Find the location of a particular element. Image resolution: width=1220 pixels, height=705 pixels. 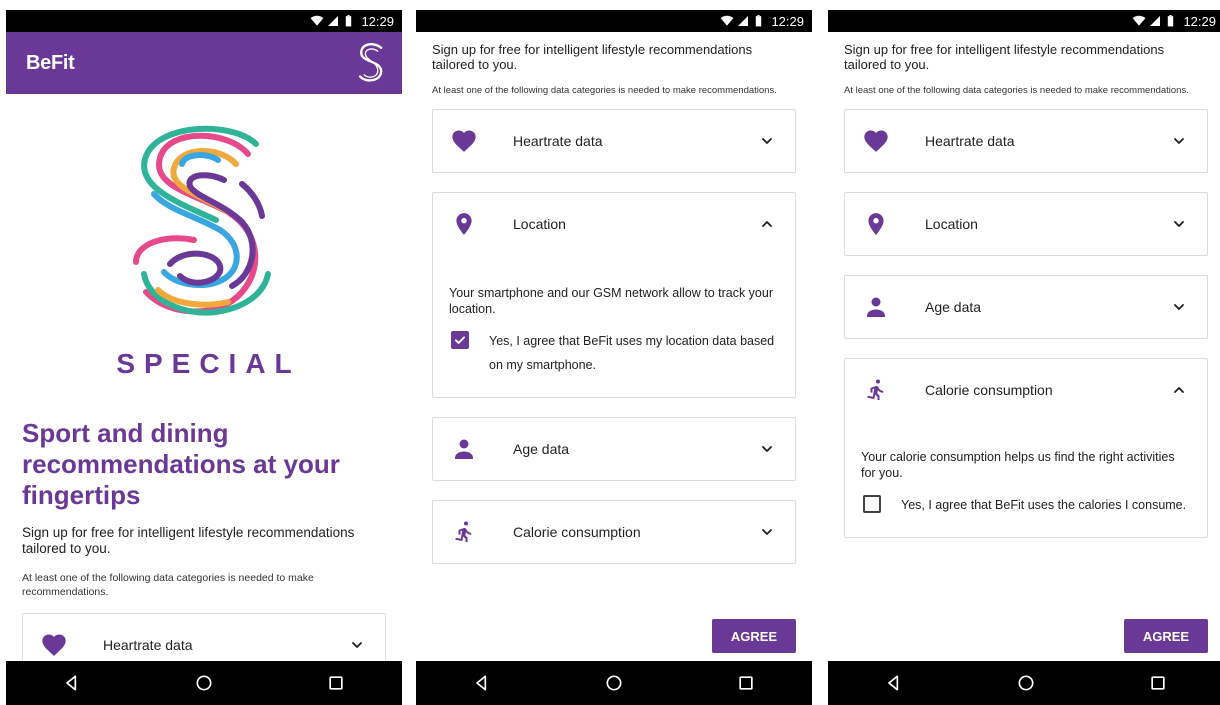

location-card: Location is located at coordinates (1026, 224).